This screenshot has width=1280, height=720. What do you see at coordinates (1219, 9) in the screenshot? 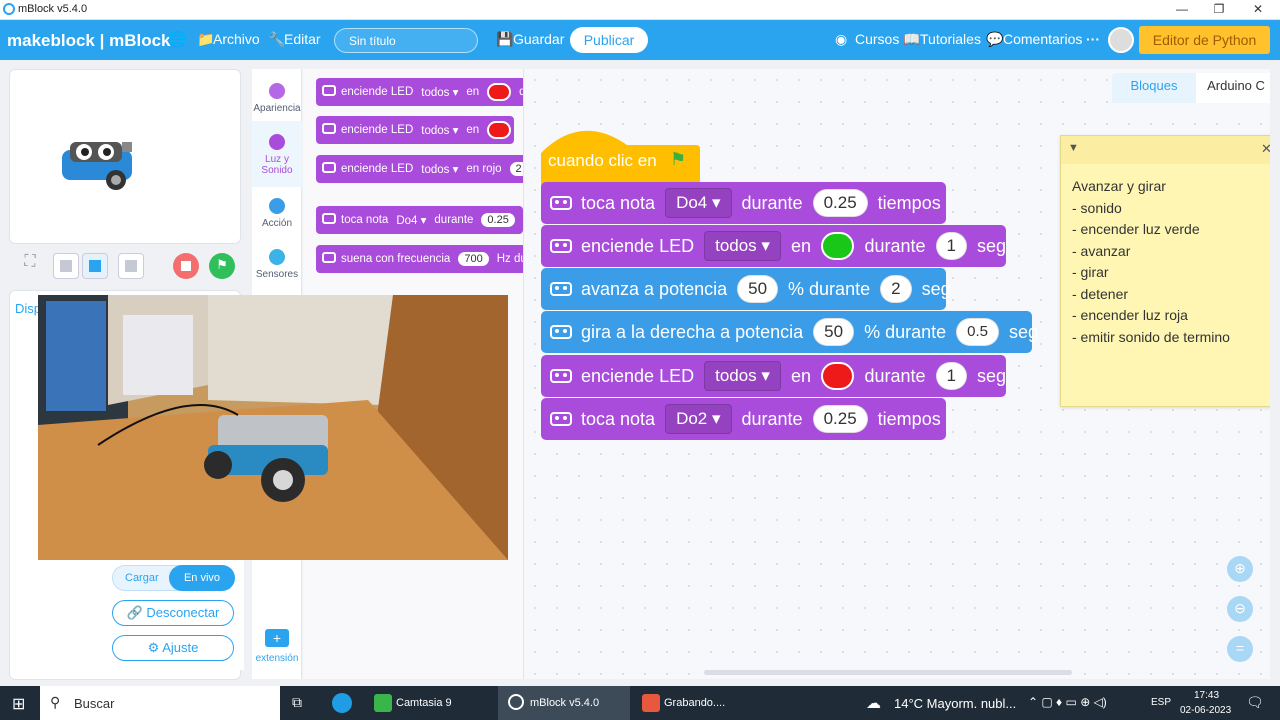
I see `maximize-button: ❐` at bounding box center [1219, 9].